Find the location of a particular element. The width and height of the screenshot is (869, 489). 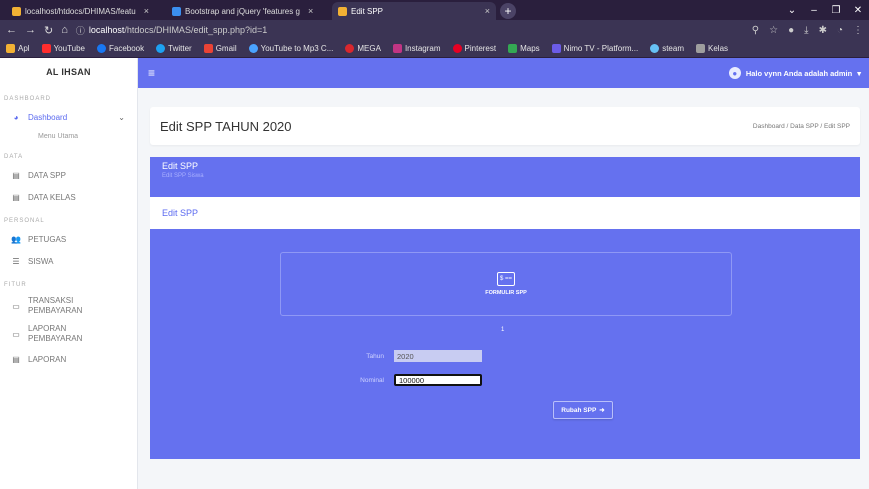

sidebar-item-label: SISWA is located at coordinates (41, 261).